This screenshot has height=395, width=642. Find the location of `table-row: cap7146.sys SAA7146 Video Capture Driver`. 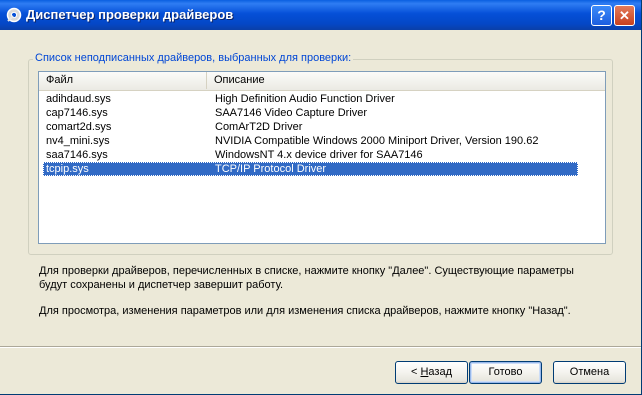

table-row: cap7146.sys SAA7146 Video Capture Driver is located at coordinates (310, 113).